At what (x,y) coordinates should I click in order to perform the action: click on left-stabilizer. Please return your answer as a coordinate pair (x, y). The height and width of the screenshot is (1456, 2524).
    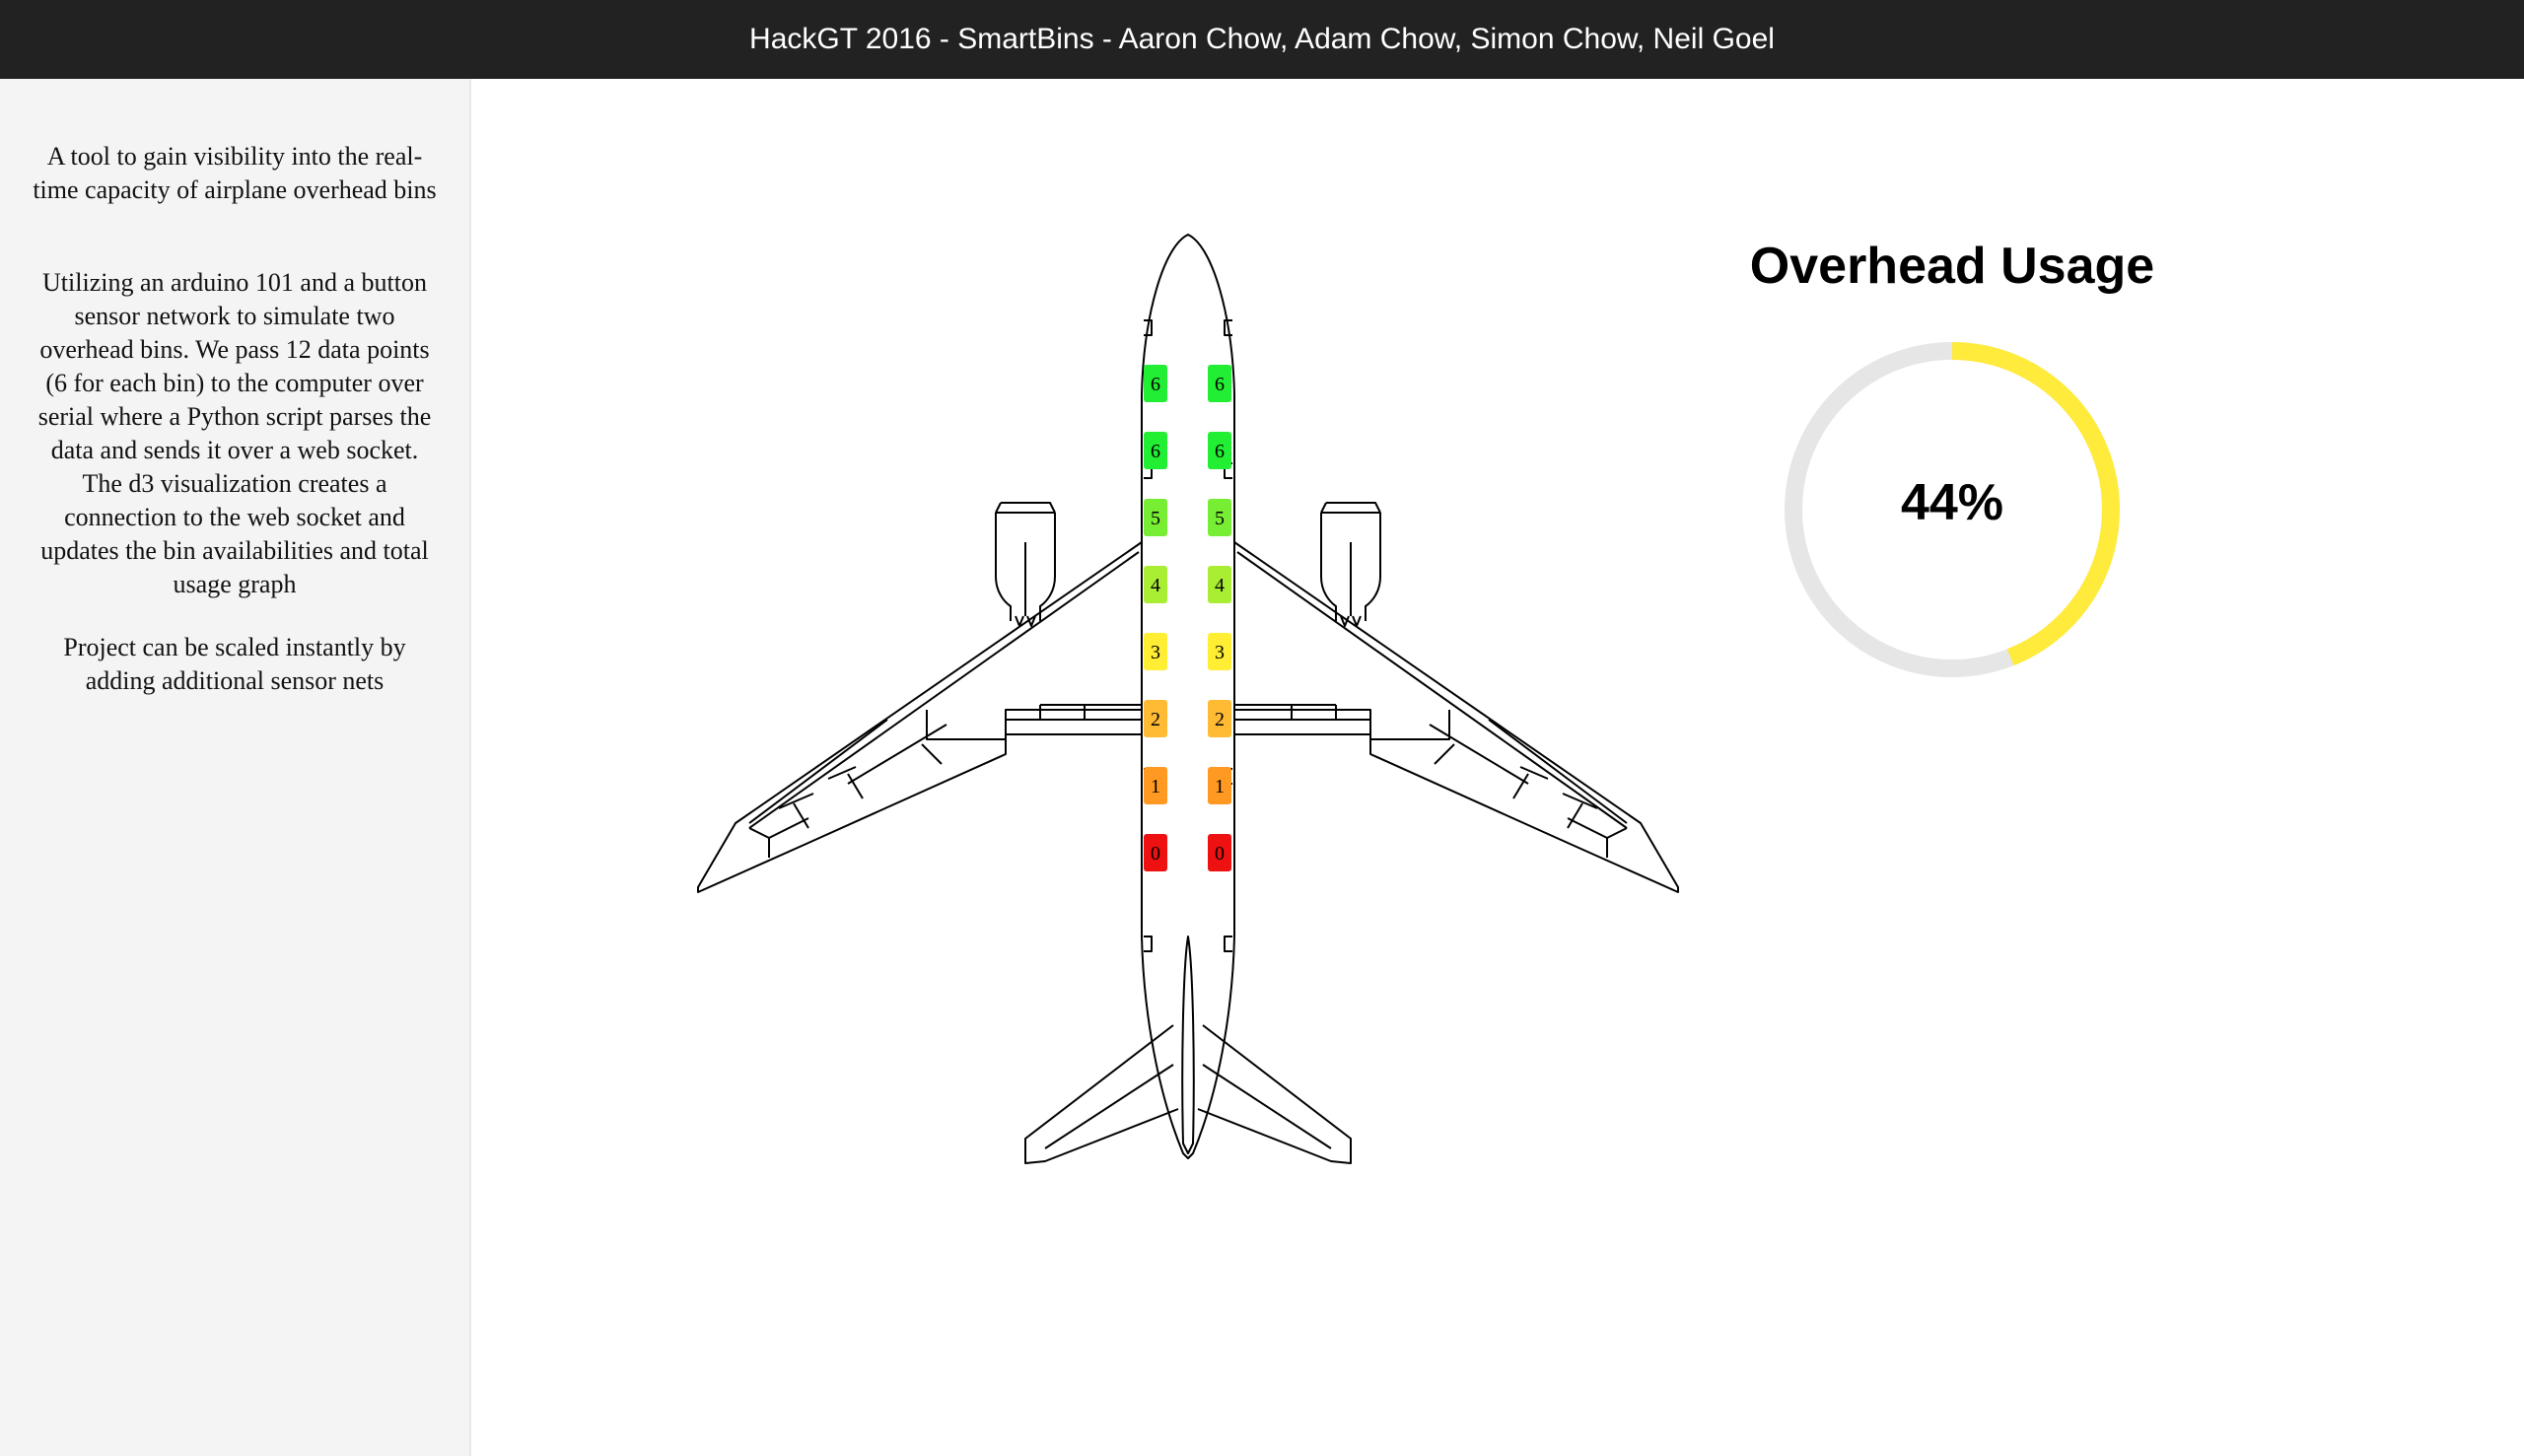
    Looking at the image, I should click on (1101, 1094).